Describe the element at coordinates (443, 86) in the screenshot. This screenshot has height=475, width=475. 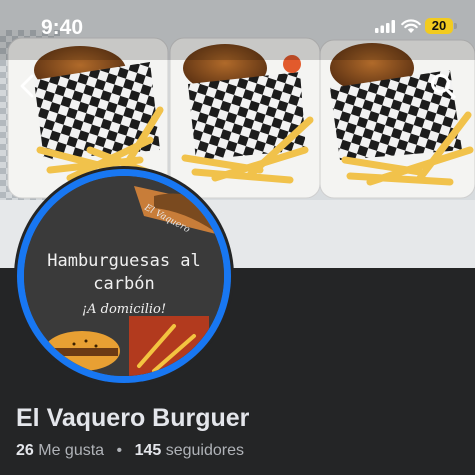
I see `search-icon` at that location.